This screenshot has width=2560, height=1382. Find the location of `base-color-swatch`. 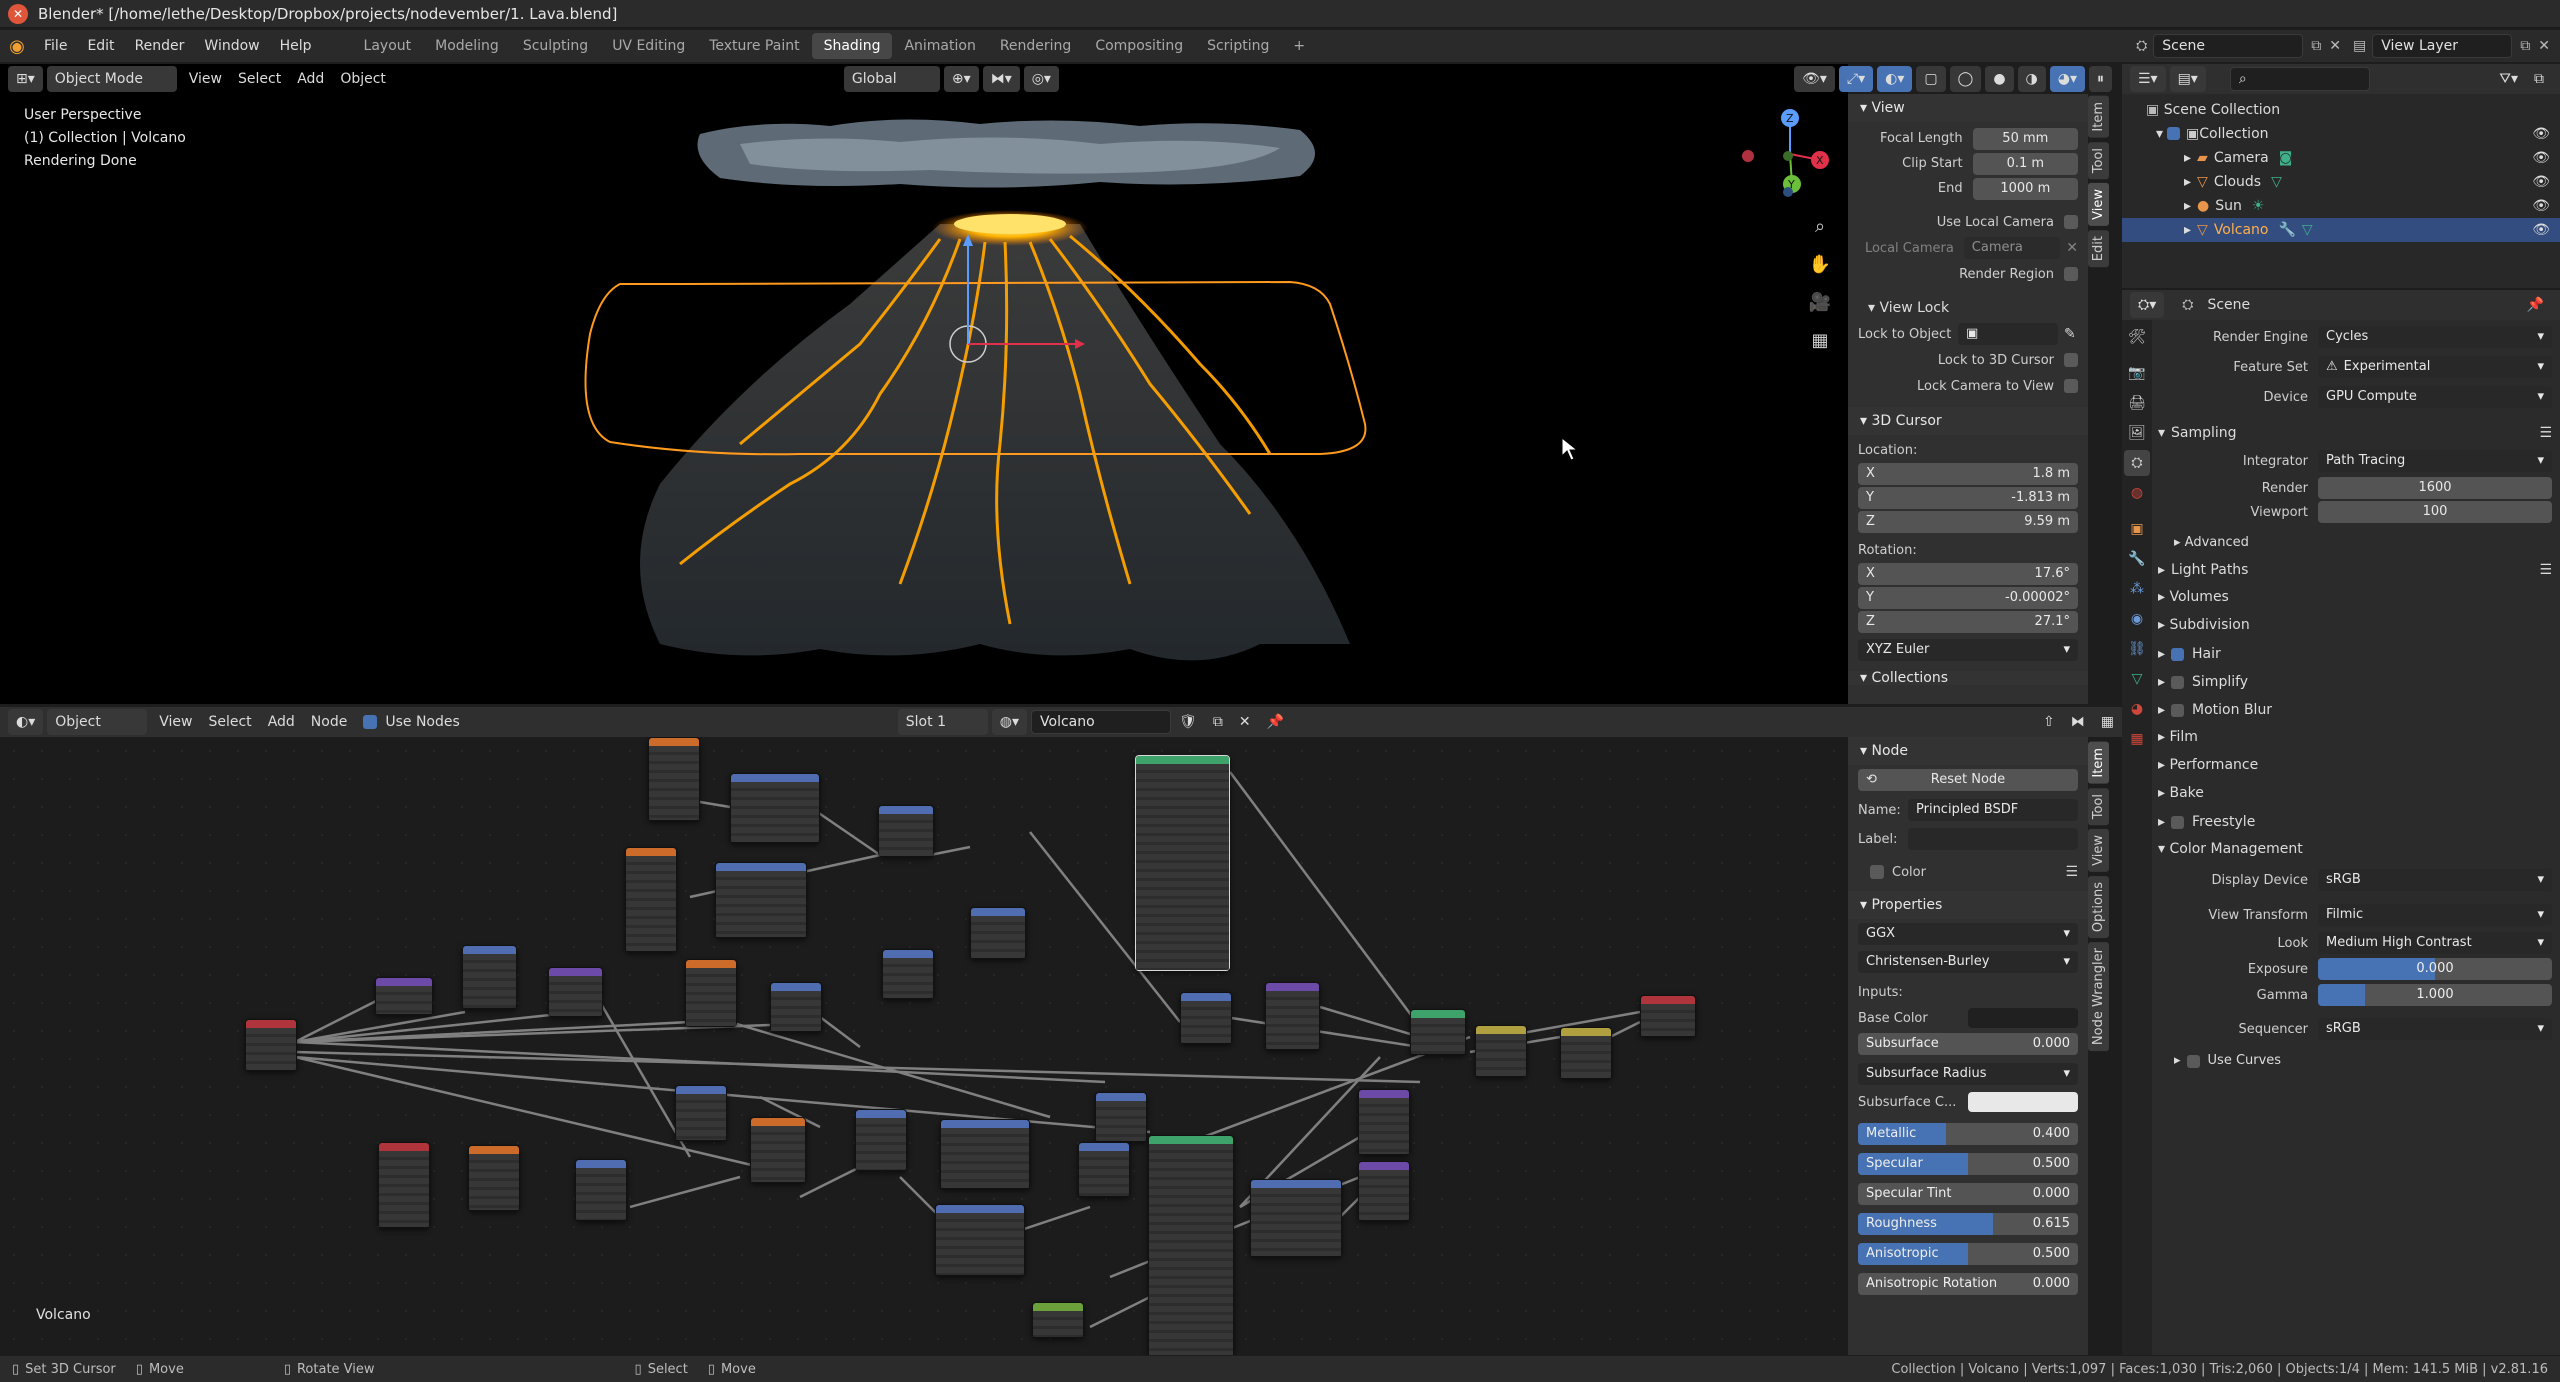

base-color-swatch is located at coordinates (2023, 1018).